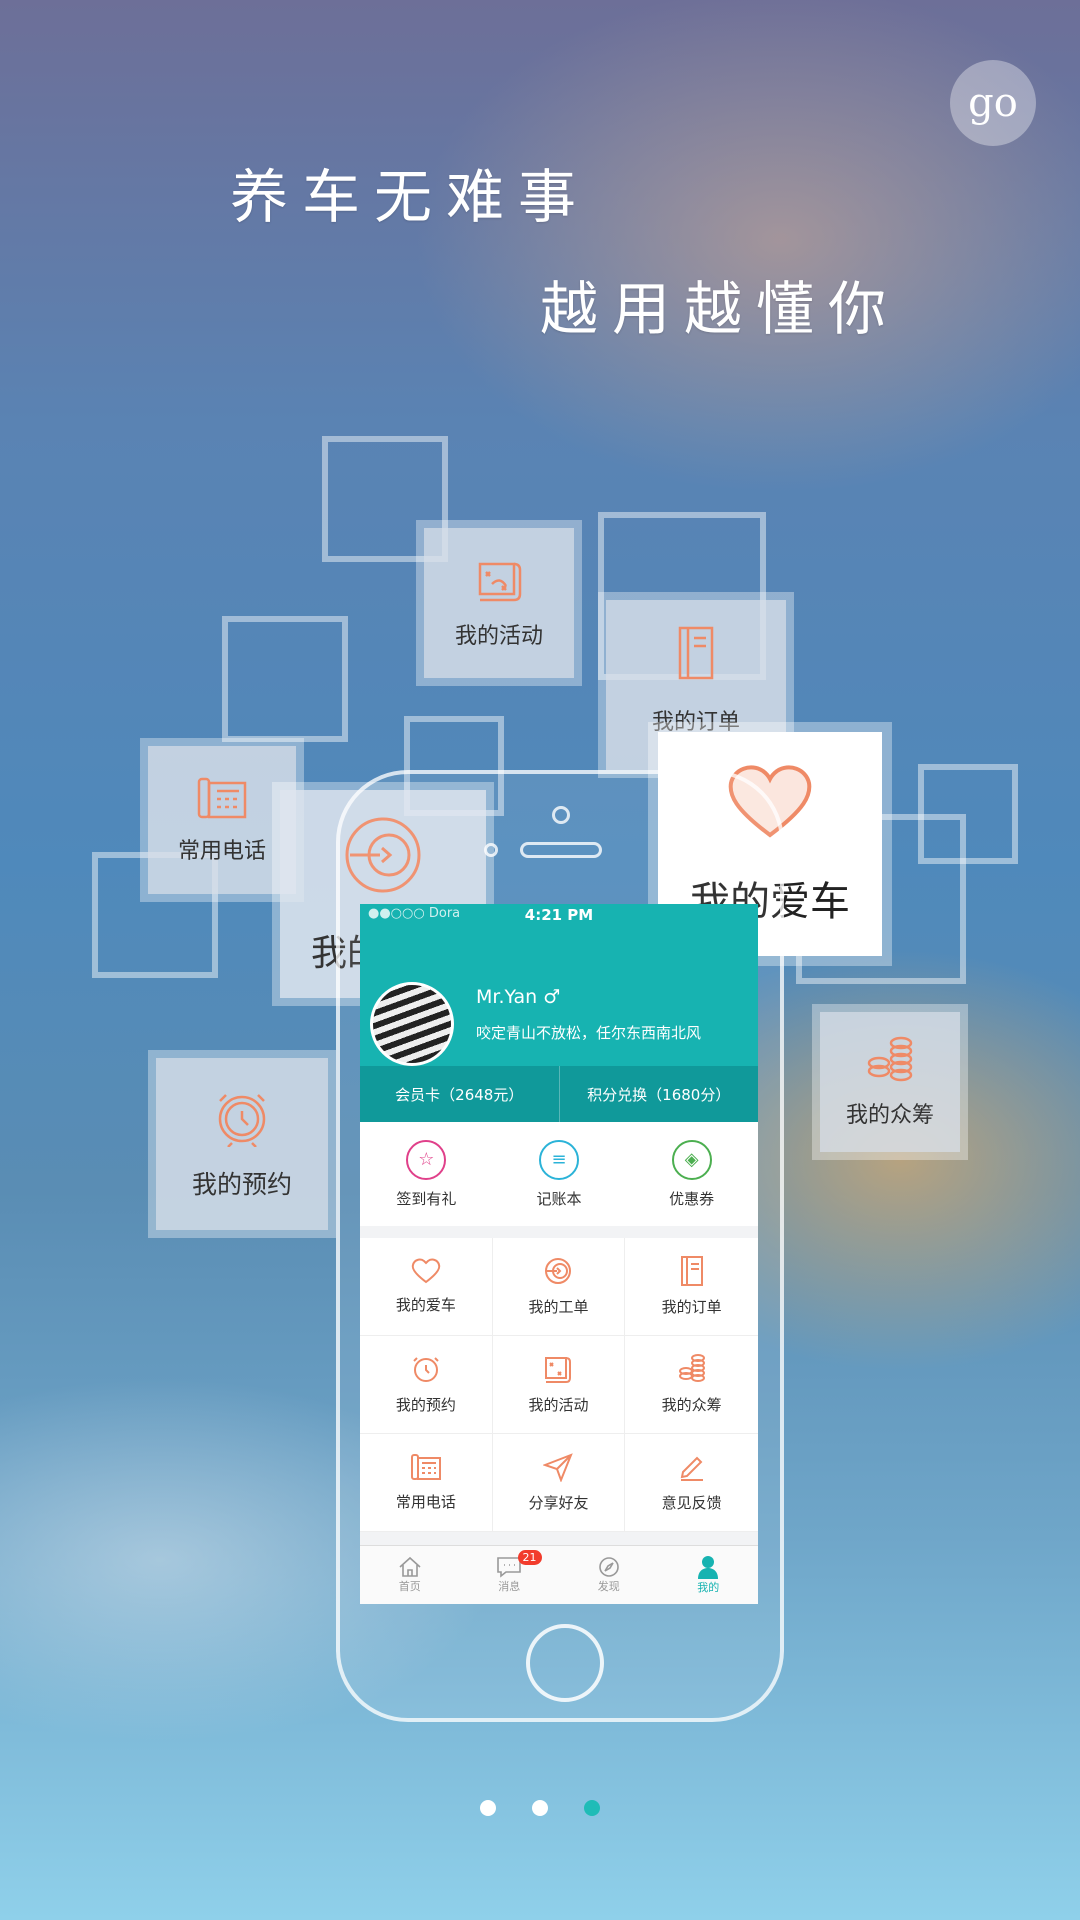 The width and height of the screenshot is (1080, 1920). What do you see at coordinates (491, 850) in the screenshot?
I see `phone-sensor` at bounding box center [491, 850].